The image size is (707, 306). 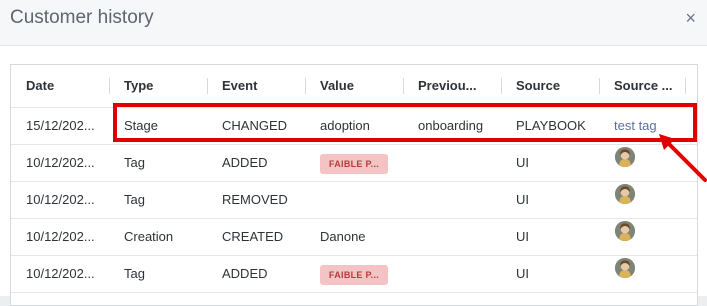 What do you see at coordinates (255, 199) in the screenshot?
I see `cell-event: REMOVED` at bounding box center [255, 199].